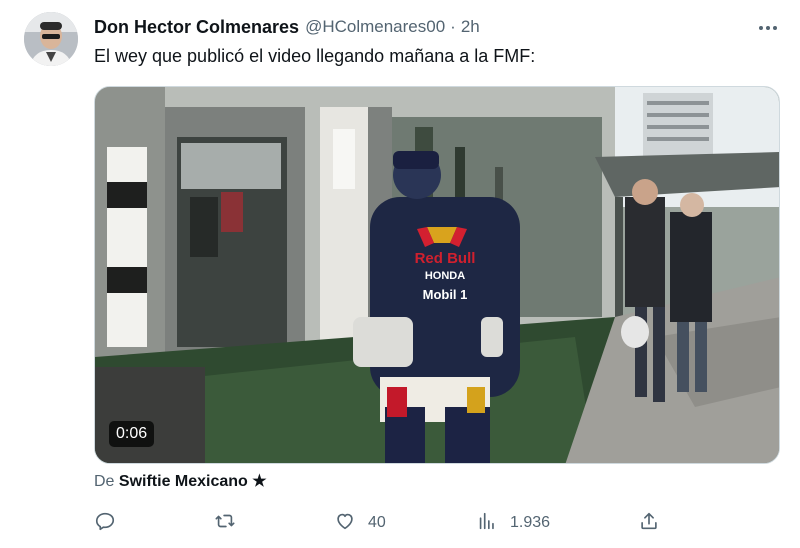 The image size is (800, 548). Describe the element at coordinates (360, 523) in the screenshot. I see `like-button: 40` at that location.